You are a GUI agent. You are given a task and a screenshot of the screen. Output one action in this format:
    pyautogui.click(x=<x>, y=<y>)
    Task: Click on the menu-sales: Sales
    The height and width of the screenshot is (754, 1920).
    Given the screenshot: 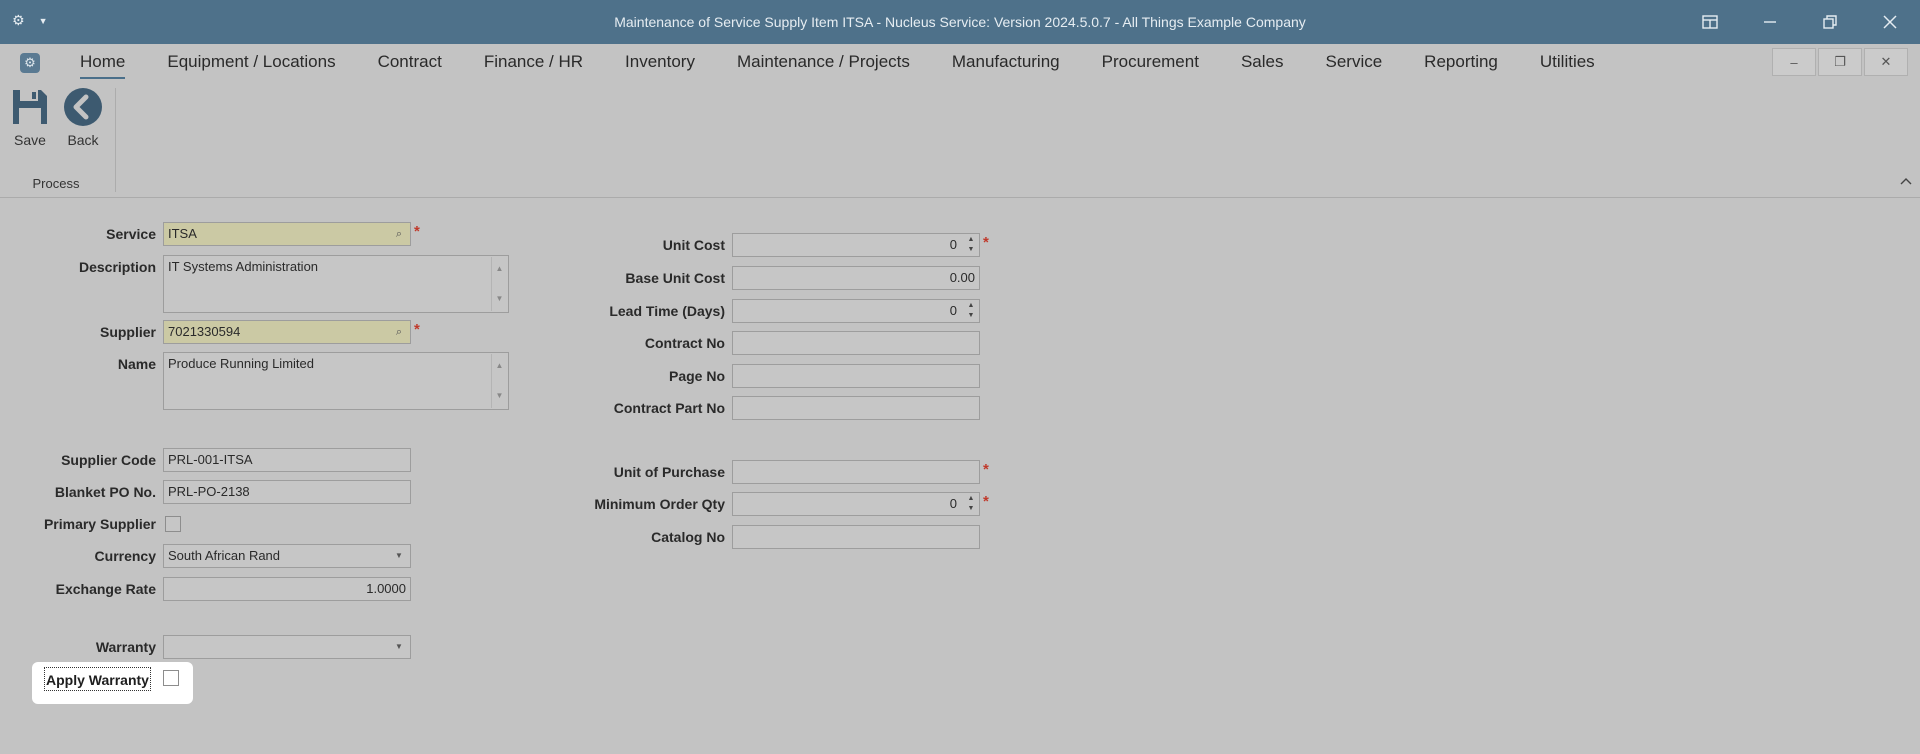 What is the action you would take?
    pyautogui.click(x=1262, y=63)
    